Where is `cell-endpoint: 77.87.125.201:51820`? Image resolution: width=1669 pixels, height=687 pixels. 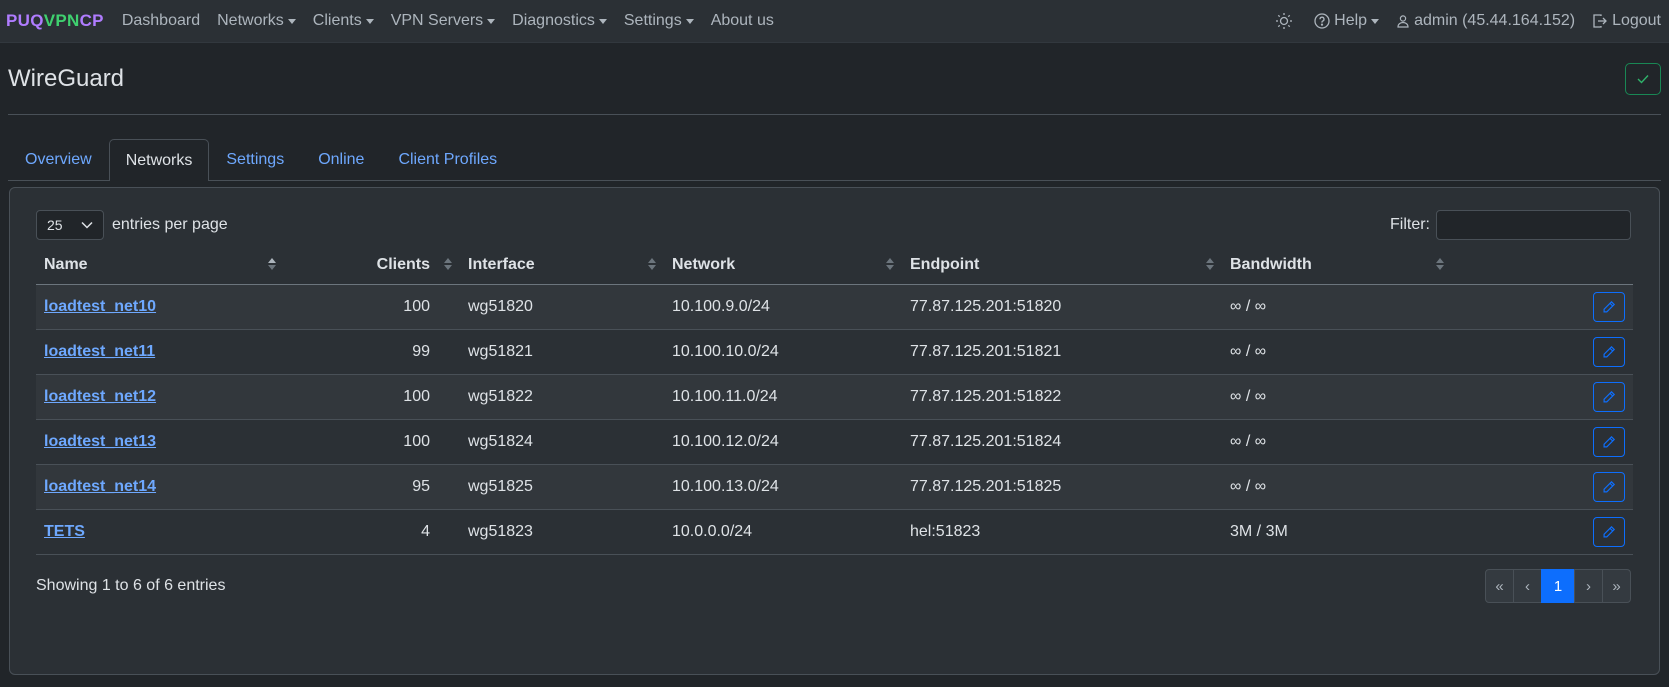
cell-endpoint: 77.87.125.201:51820 is located at coordinates (1062, 307).